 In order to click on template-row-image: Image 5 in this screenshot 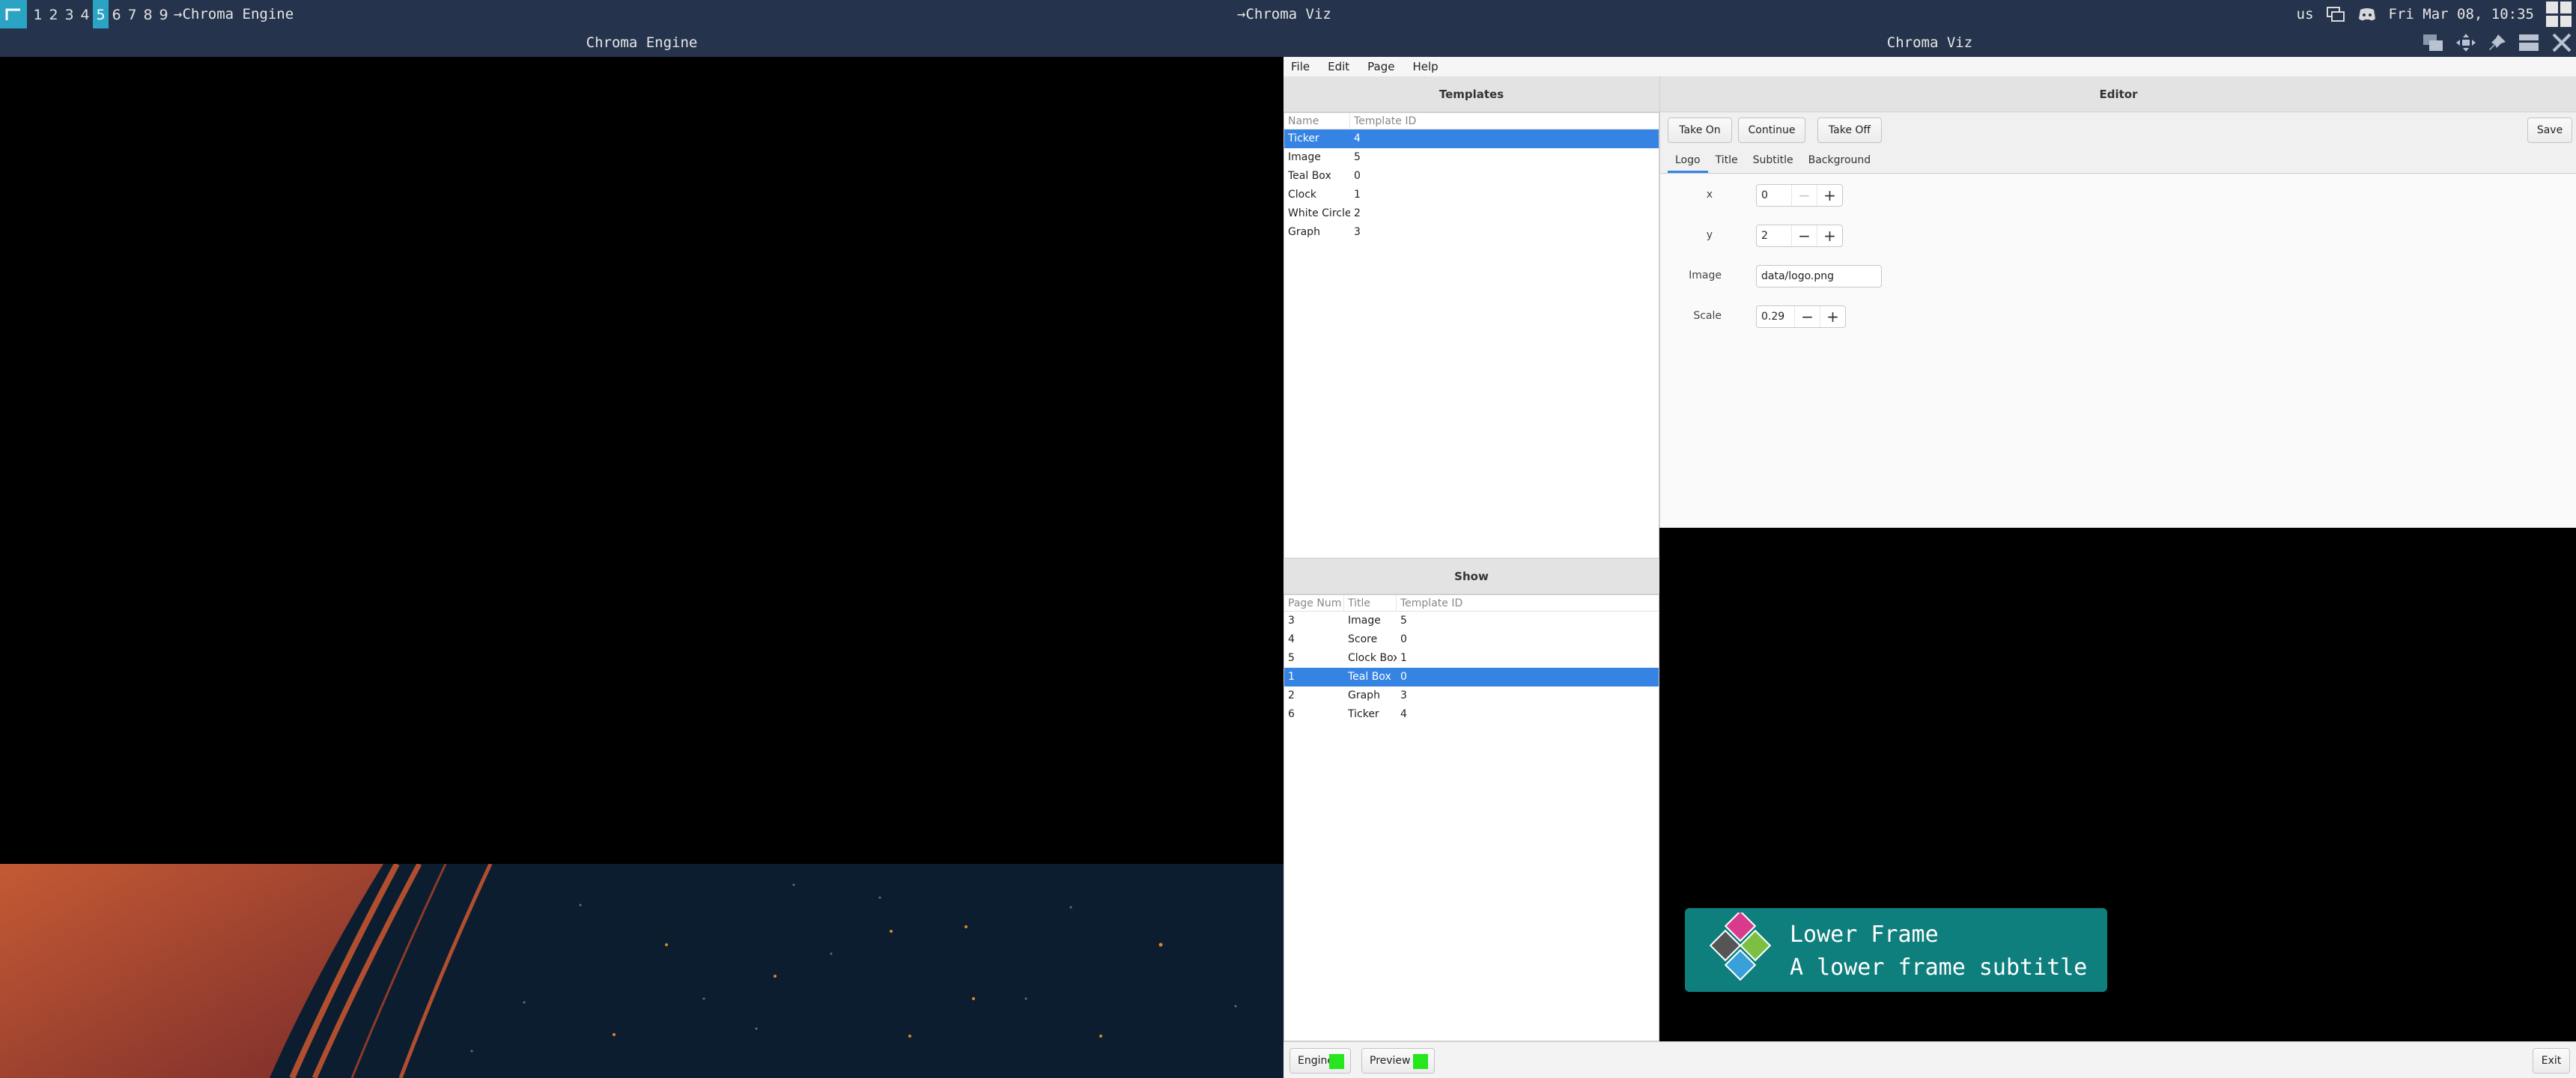, I will do `click(1471, 157)`.